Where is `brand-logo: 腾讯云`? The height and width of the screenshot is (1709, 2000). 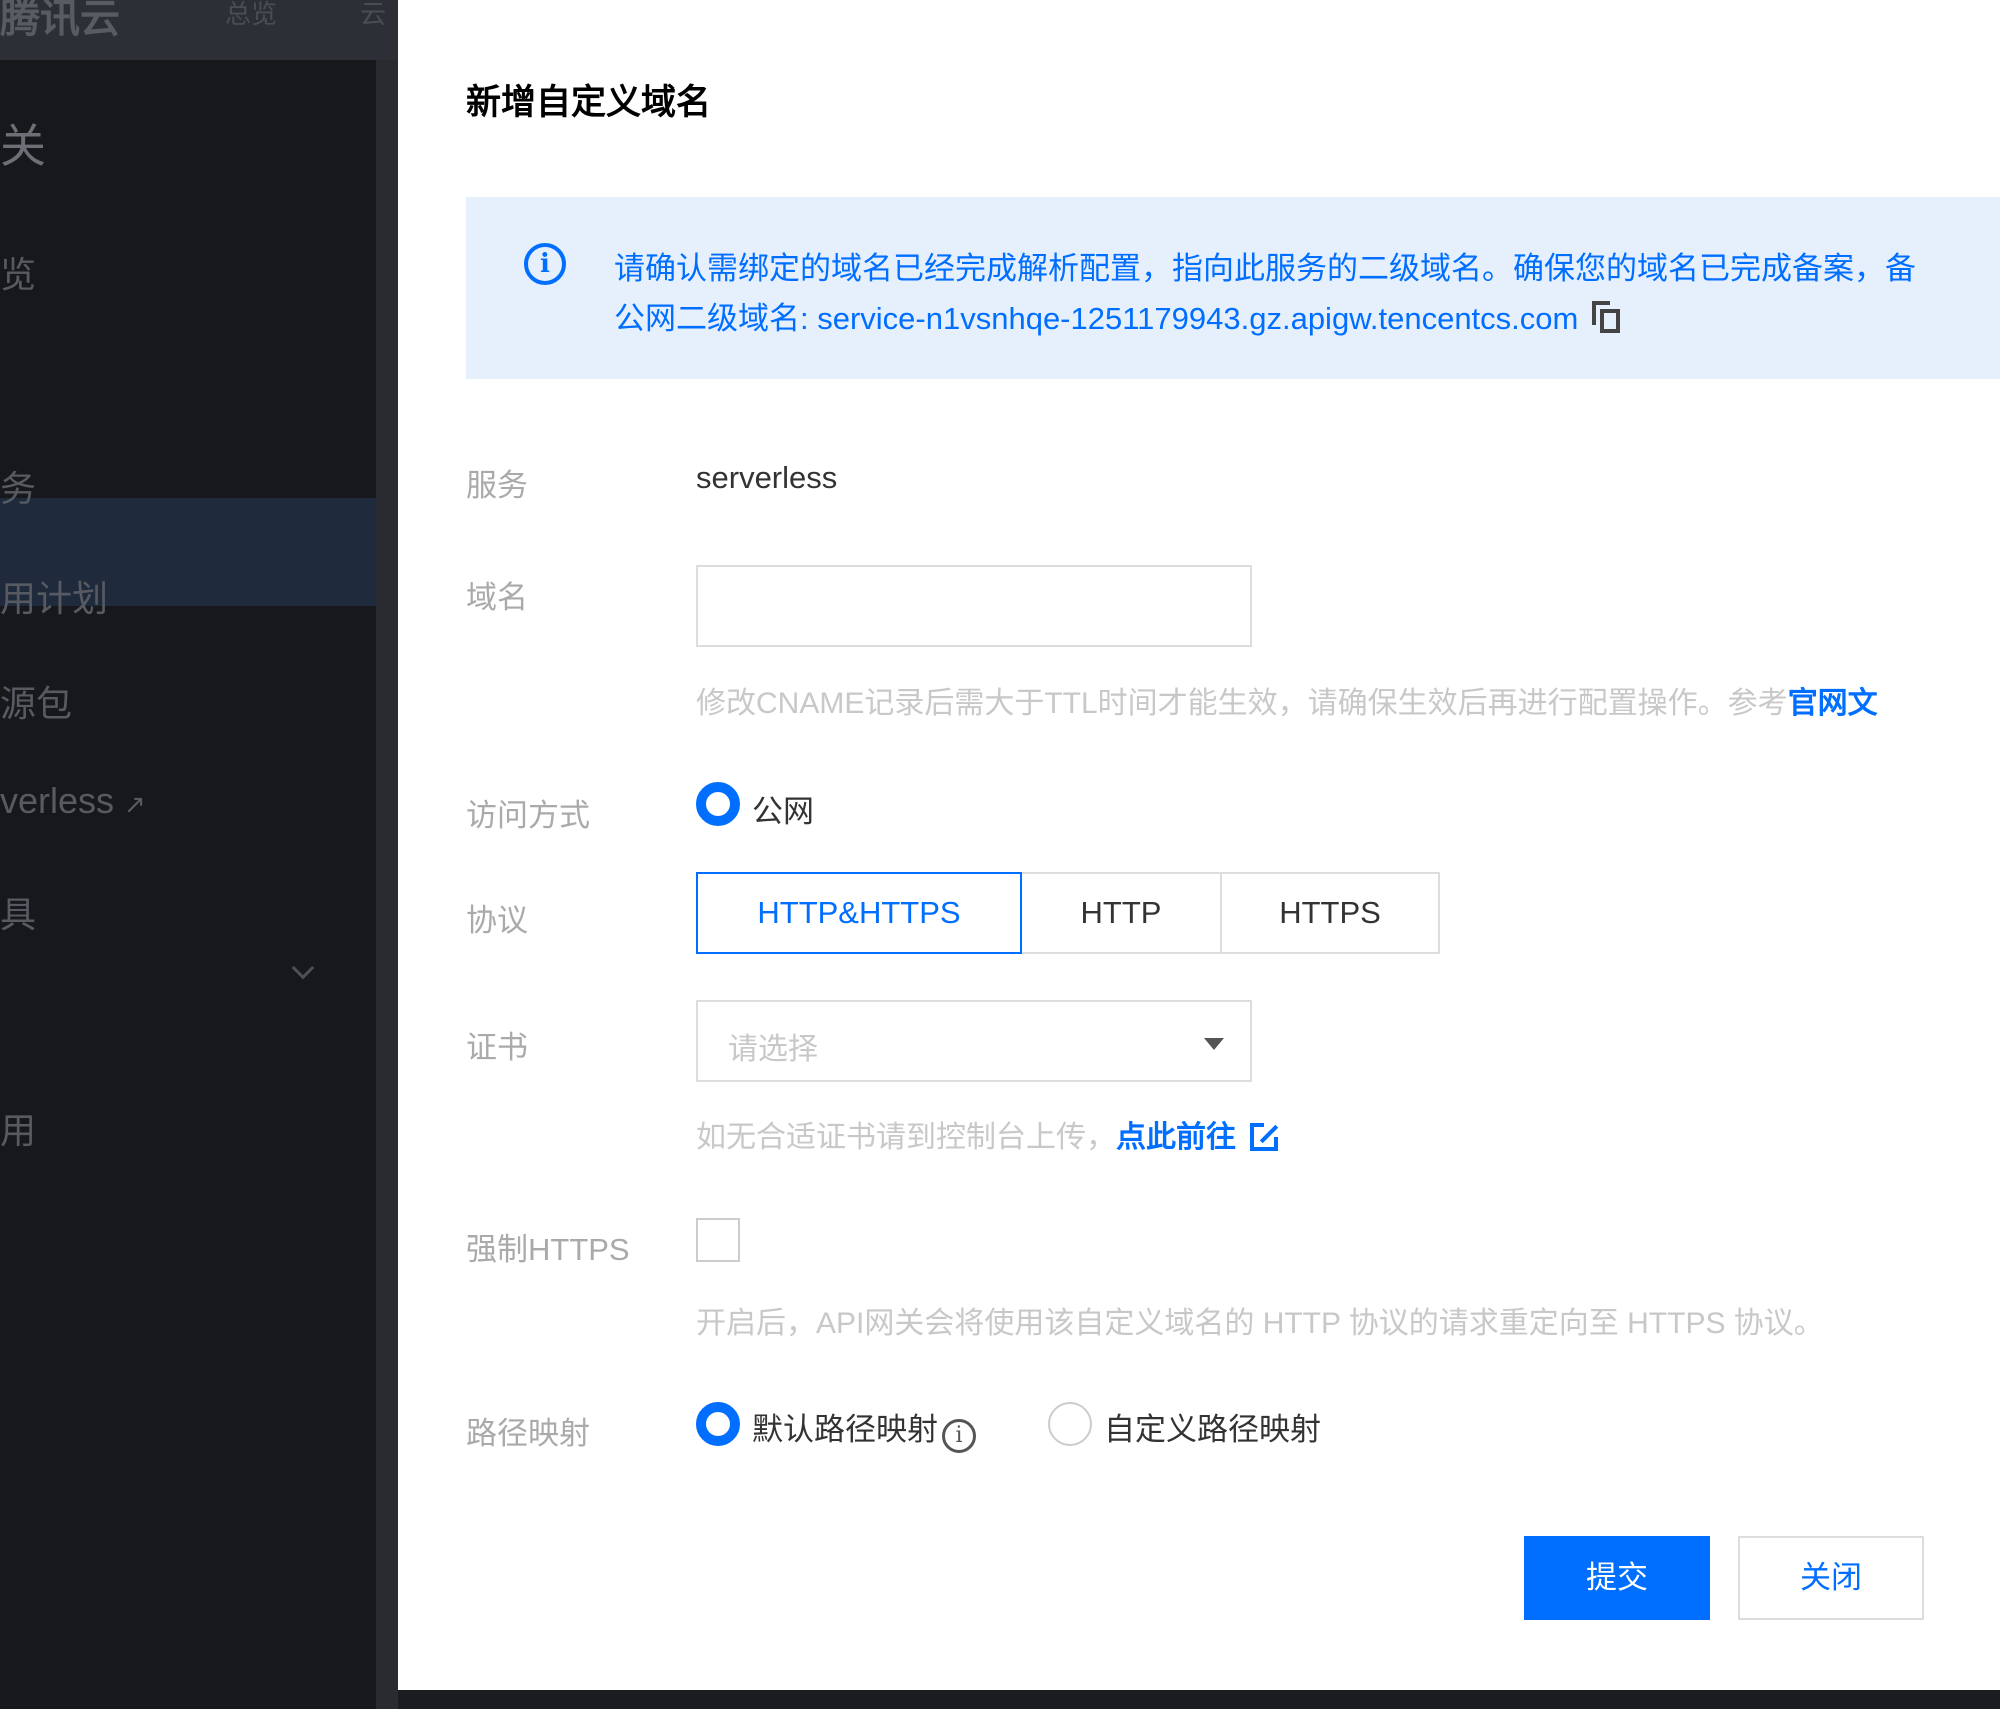 brand-logo: 腾讯云 is located at coordinates (60, 20).